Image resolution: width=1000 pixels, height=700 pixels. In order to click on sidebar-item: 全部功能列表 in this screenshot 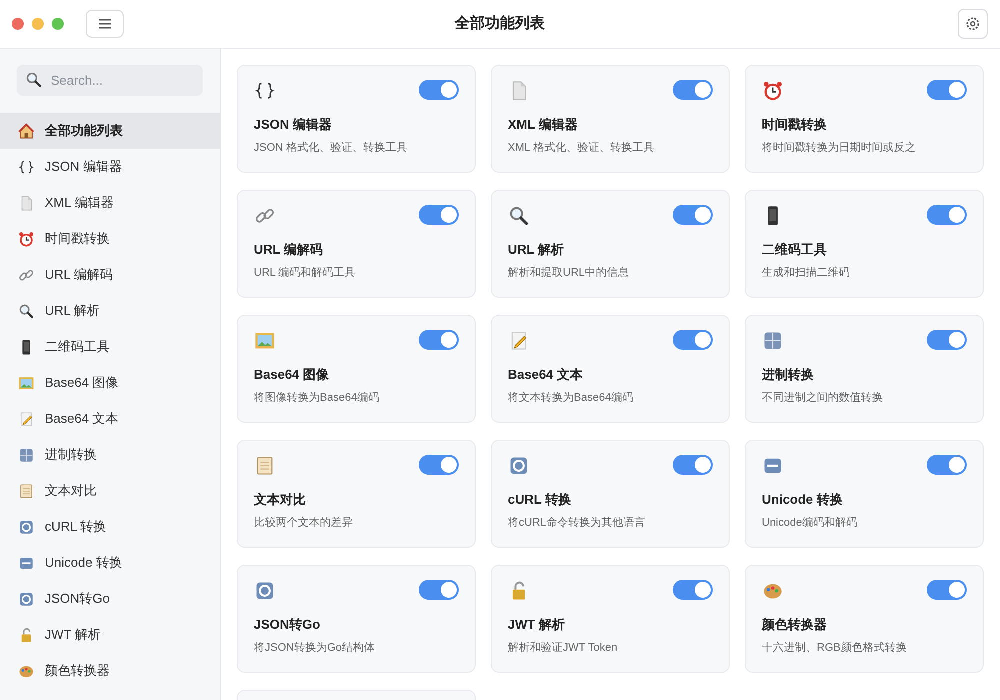, I will do `click(110, 131)`.